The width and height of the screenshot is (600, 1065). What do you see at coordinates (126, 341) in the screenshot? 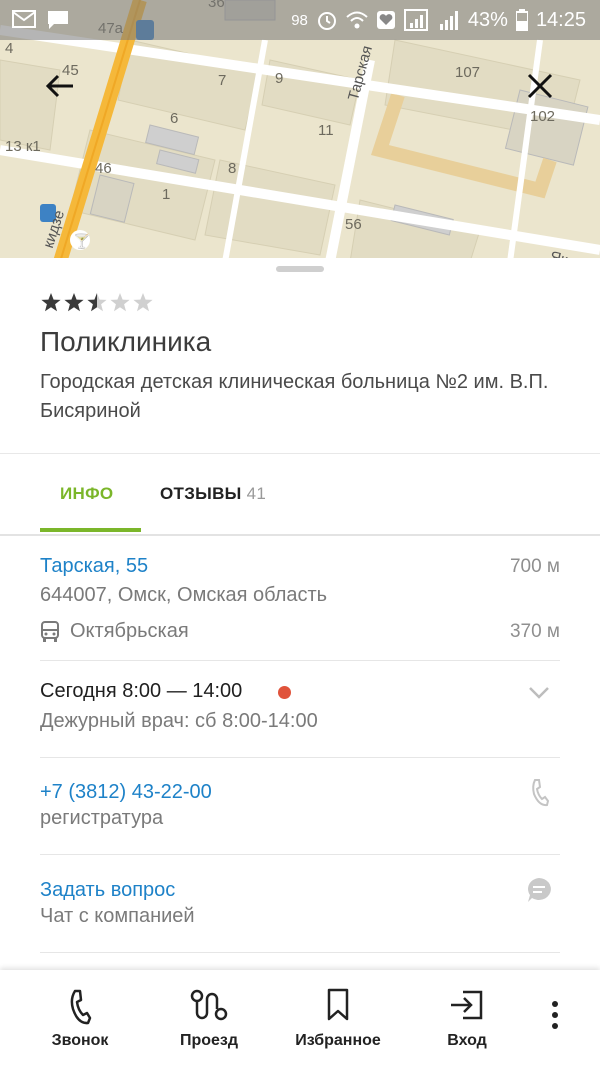
I see `place-title: Поликлиника` at bounding box center [126, 341].